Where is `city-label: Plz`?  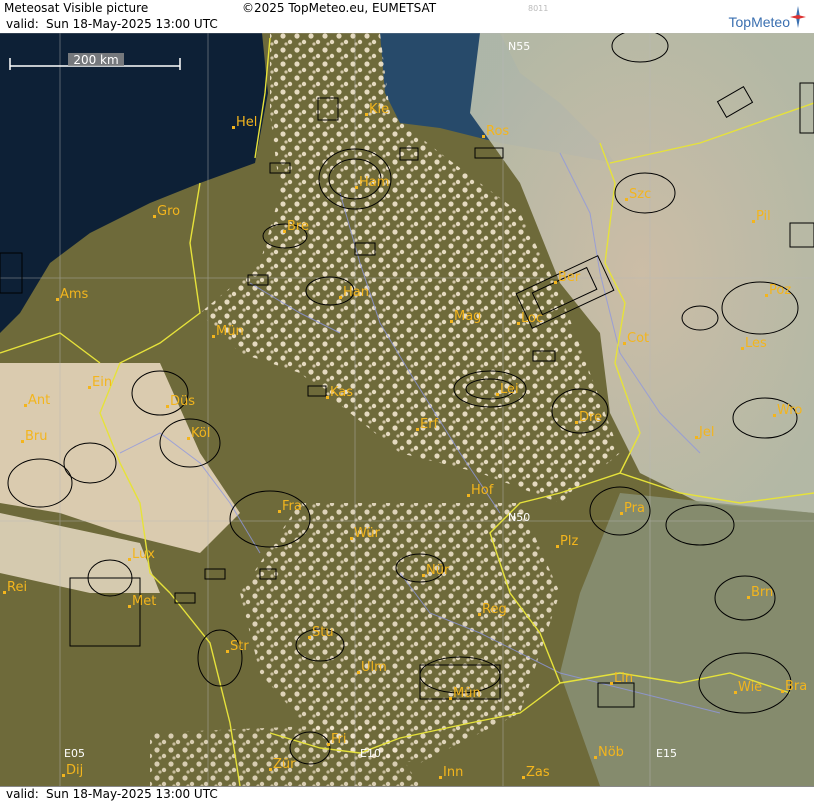 city-label: Plz is located at coordinates (569, 541).